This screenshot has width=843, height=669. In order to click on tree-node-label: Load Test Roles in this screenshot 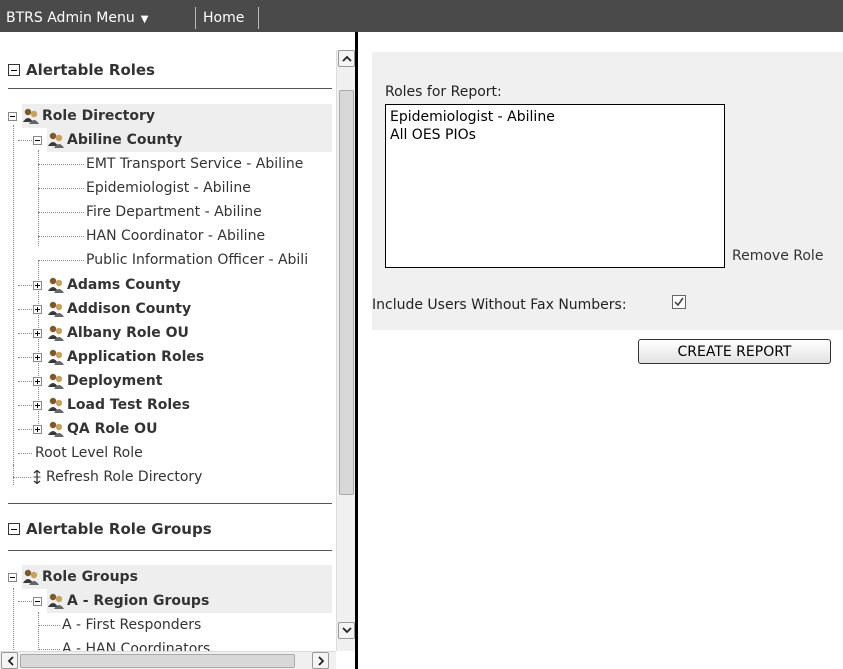, I will do `click(128, 405)`.